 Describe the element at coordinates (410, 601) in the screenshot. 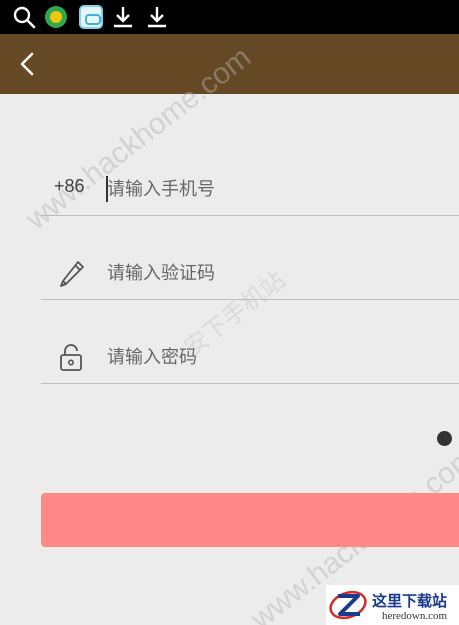

I see `logo-text: 这里下载站` at that location.